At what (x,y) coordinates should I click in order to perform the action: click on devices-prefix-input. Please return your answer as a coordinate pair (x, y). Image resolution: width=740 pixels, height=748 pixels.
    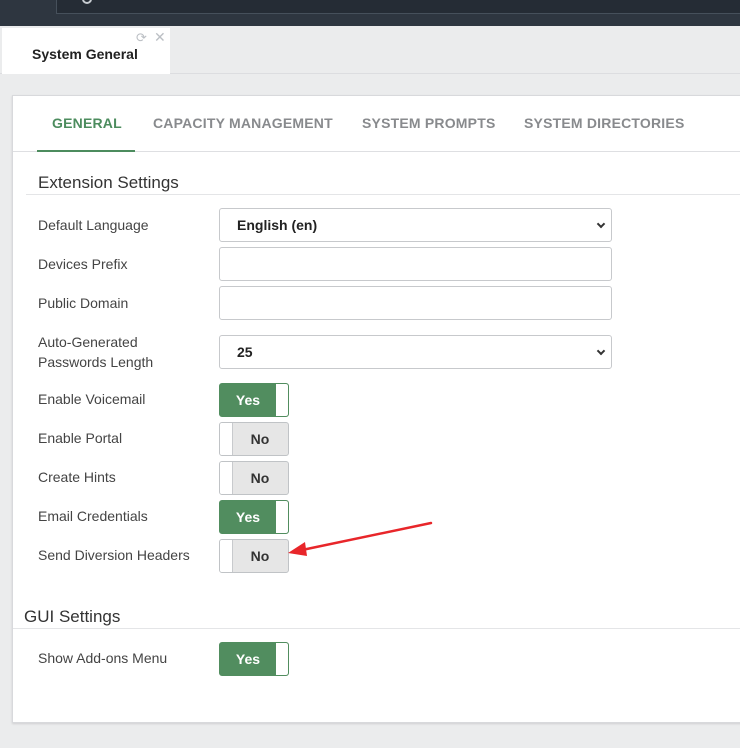
    Looking at the image, I should click on (415, 264).